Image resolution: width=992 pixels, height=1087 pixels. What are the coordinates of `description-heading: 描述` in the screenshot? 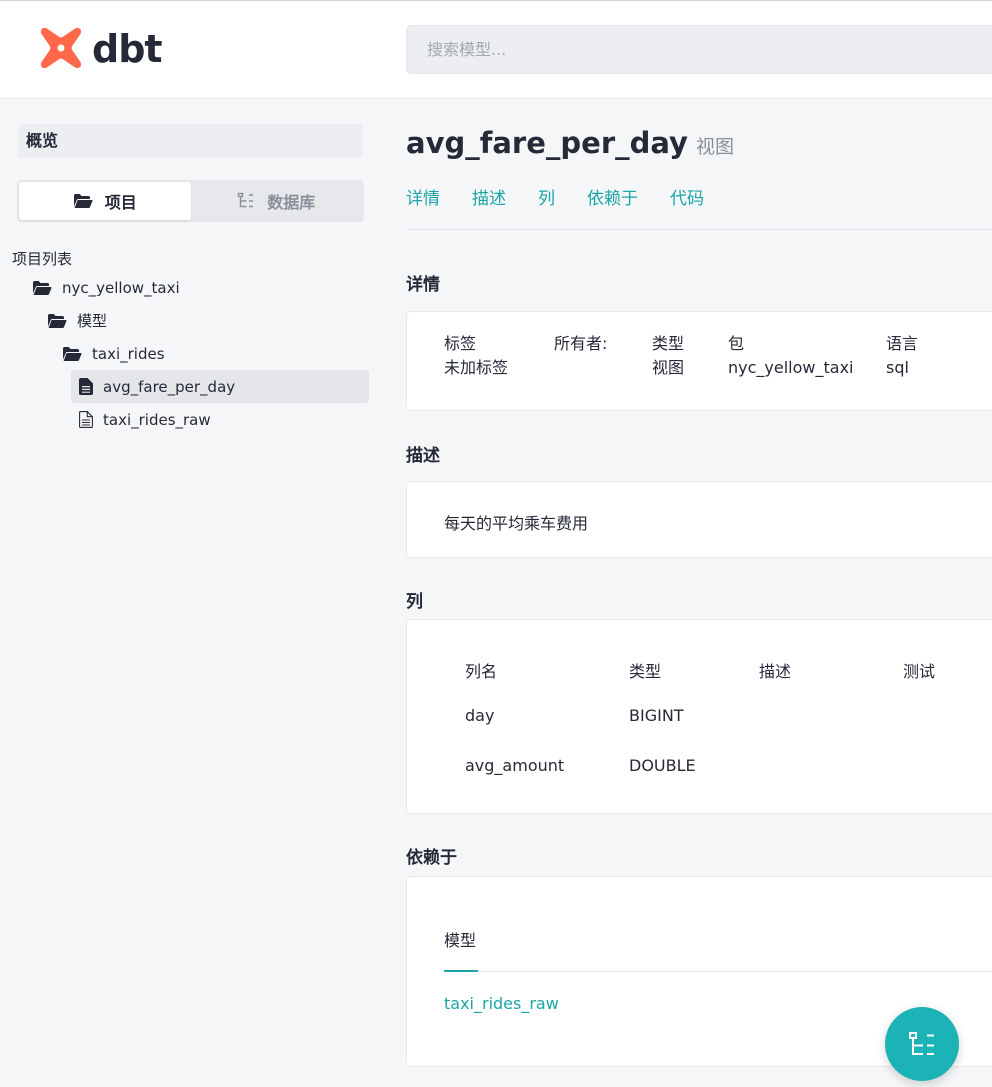 It's located at (423, 456).